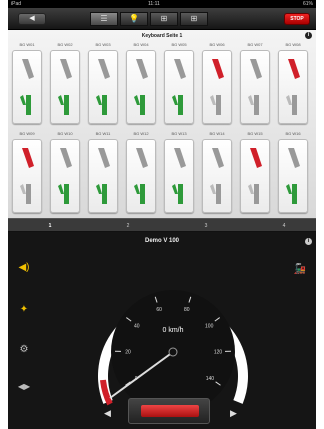 The width and height of the screenshot is (324, 429). I want to click on page-tab-2: 2, so click(128, 226).